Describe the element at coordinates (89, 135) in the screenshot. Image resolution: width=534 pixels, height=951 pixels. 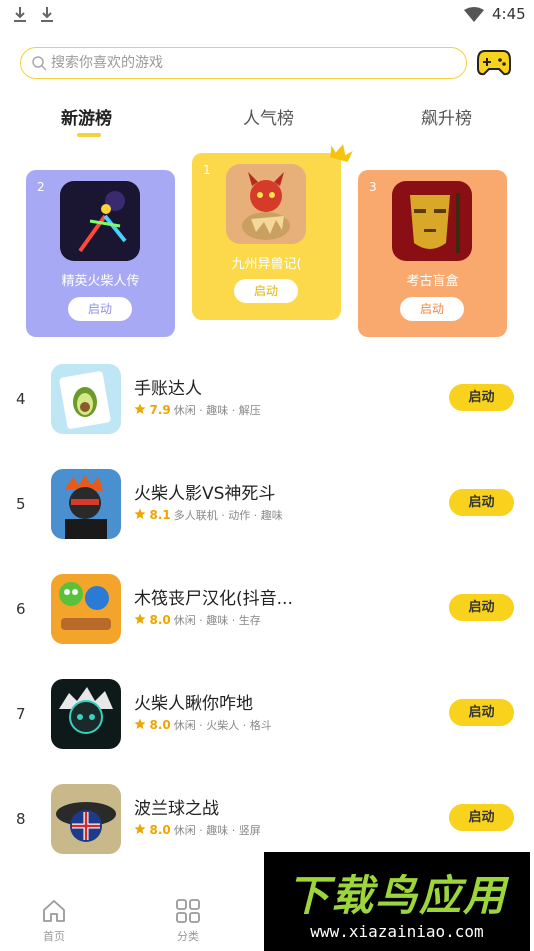
I see `tab-active-indicator` at that location.